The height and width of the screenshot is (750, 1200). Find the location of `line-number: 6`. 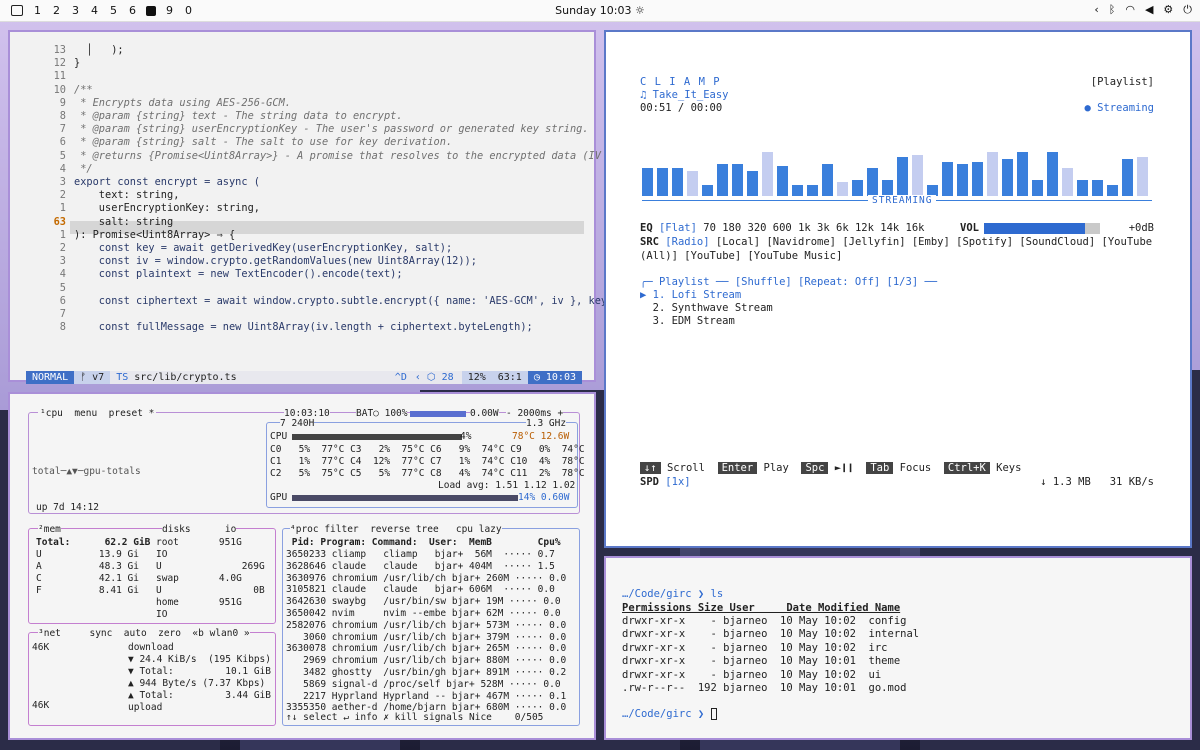

line-number: 6 is located at coordinates (62, 142).